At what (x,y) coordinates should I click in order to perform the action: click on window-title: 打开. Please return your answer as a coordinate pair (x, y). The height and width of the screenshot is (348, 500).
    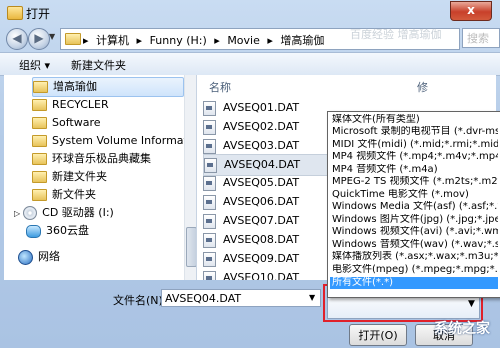
    Looking at the image, I should click on (38, 14).